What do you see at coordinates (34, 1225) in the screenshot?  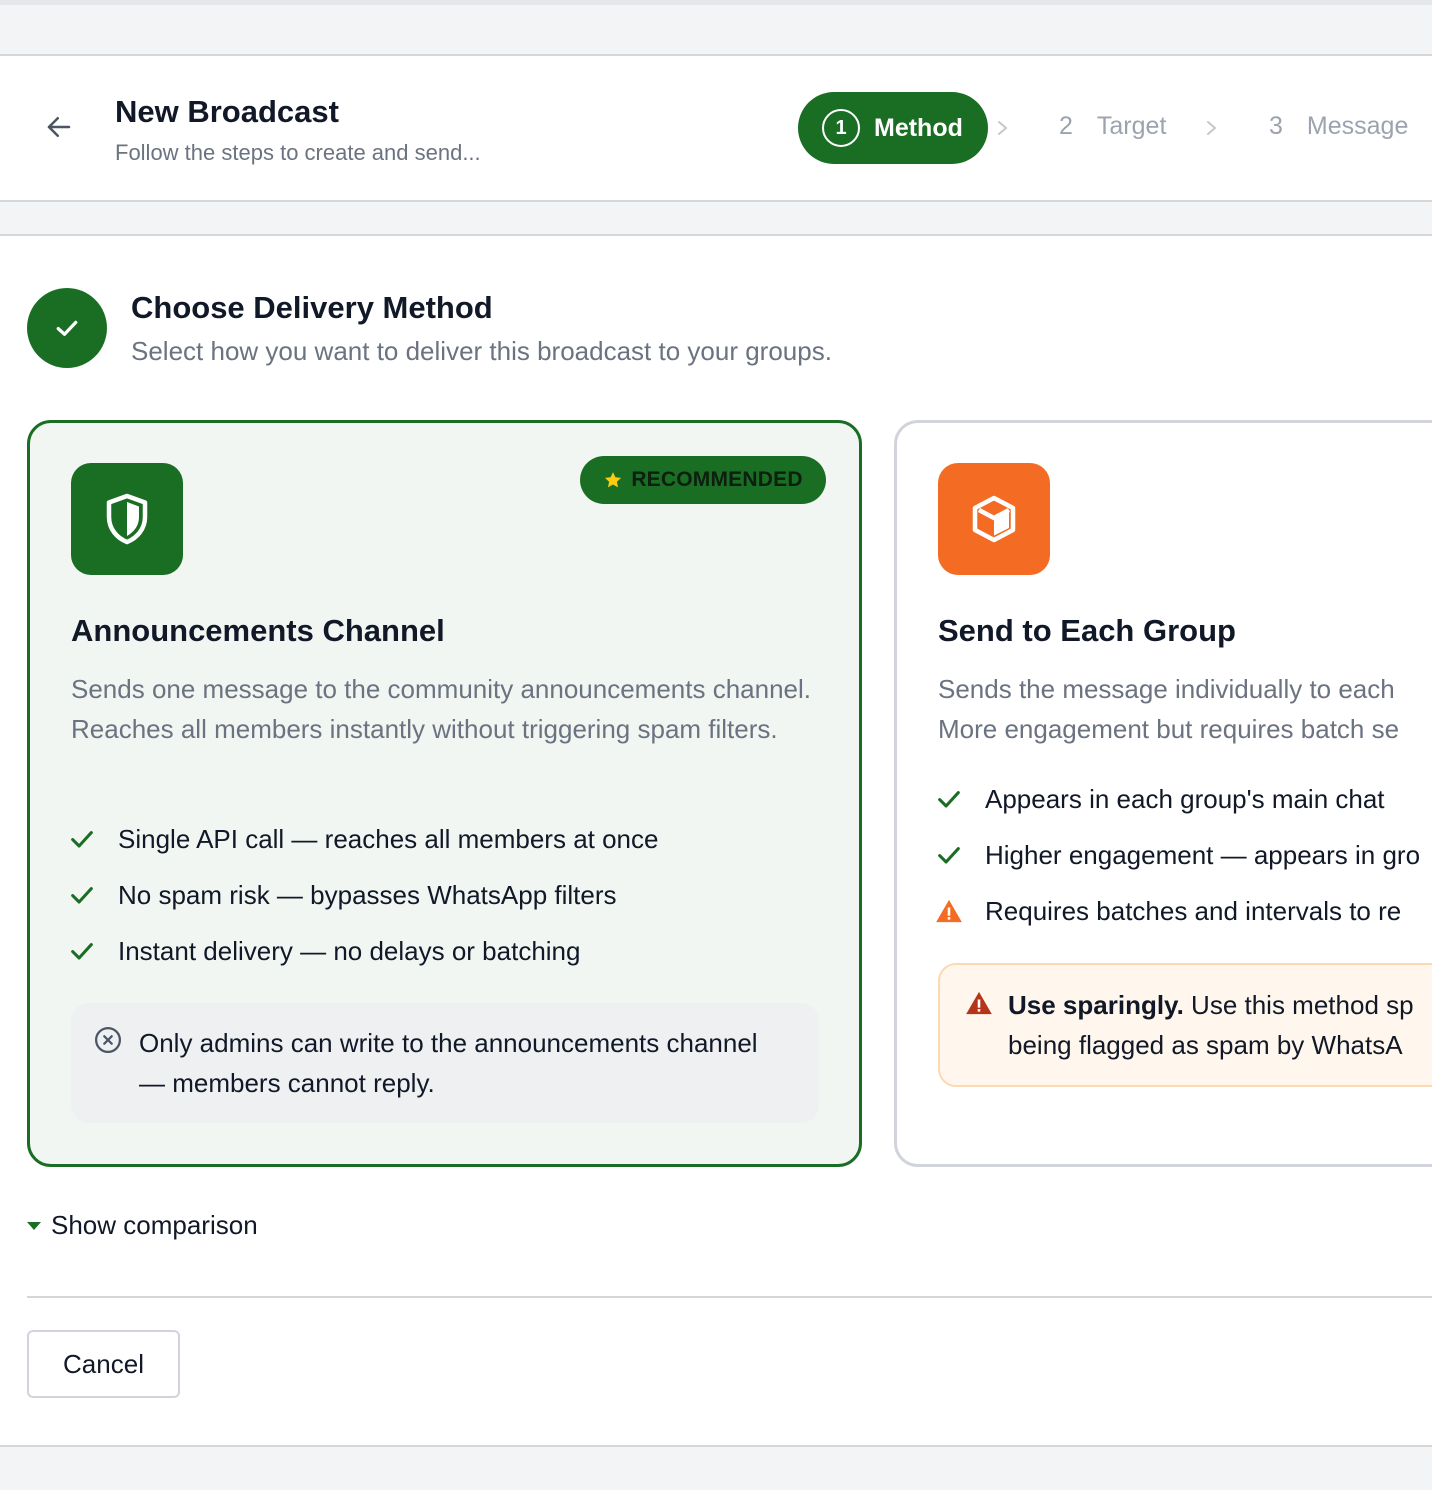 I see `caret-down-icon` at bounding box center [34, 1225].